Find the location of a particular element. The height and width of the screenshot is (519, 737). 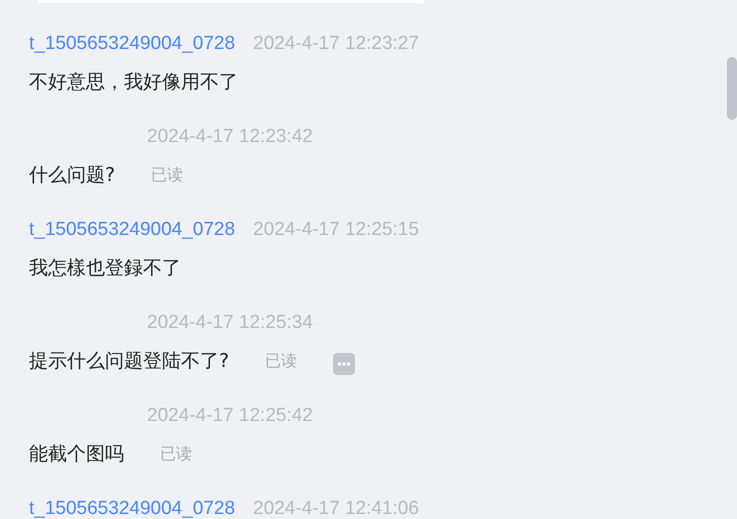

message-time: 2024-4-17 12:23:42 is located at coordinates (230, 137).